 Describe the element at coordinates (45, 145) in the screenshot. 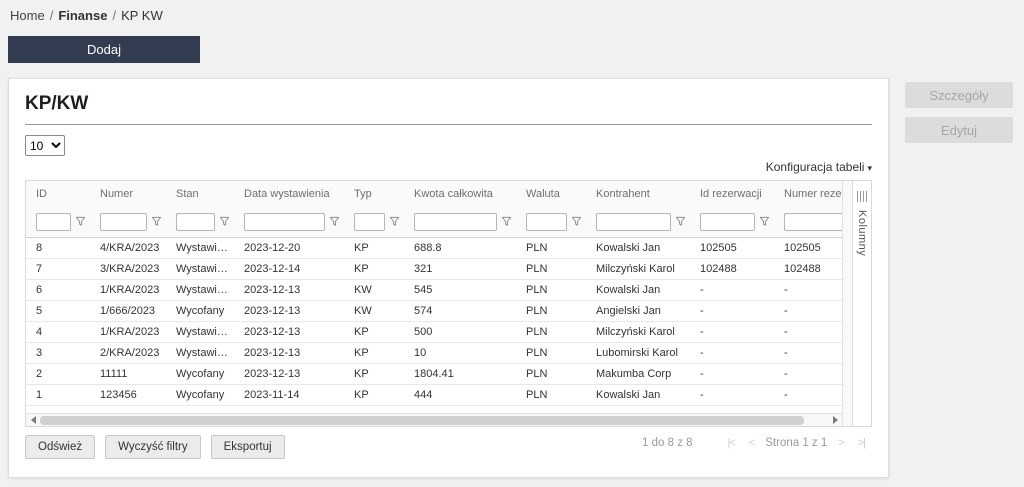

I see `page-size-select: 10` at that location.